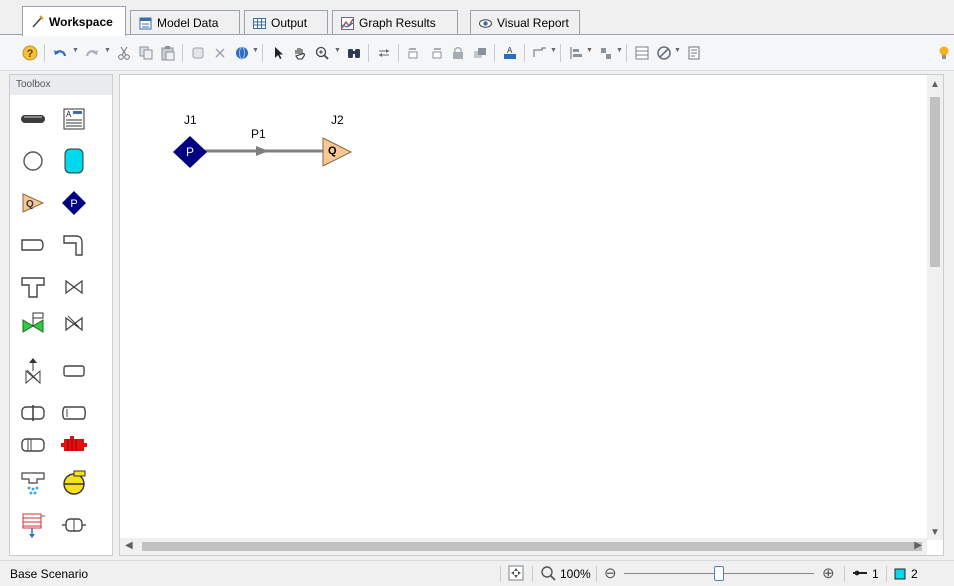  I want to click on junction-count-icon, so click(900, 575).